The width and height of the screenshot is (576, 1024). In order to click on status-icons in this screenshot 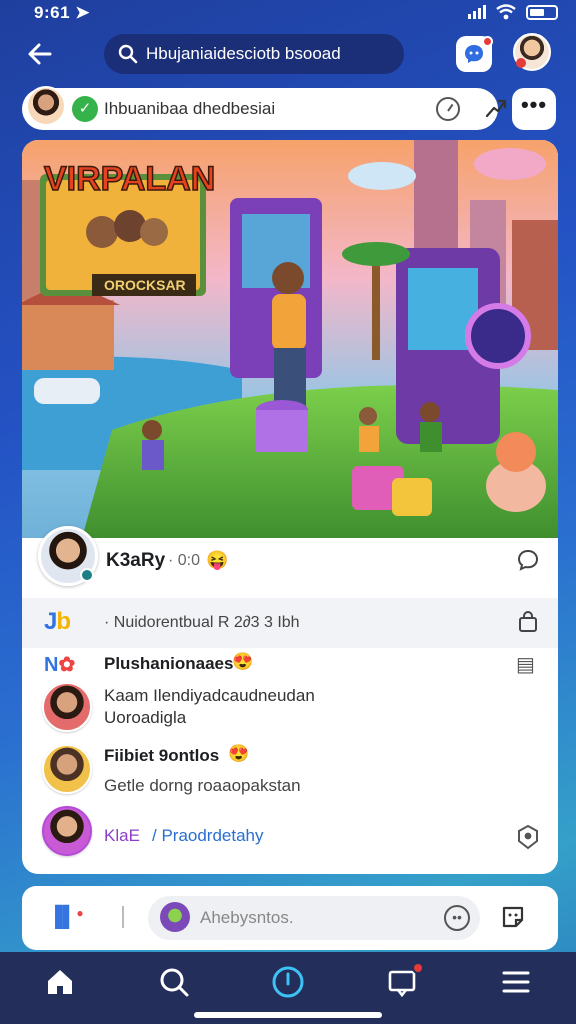, I will do `click(513, 12)`.